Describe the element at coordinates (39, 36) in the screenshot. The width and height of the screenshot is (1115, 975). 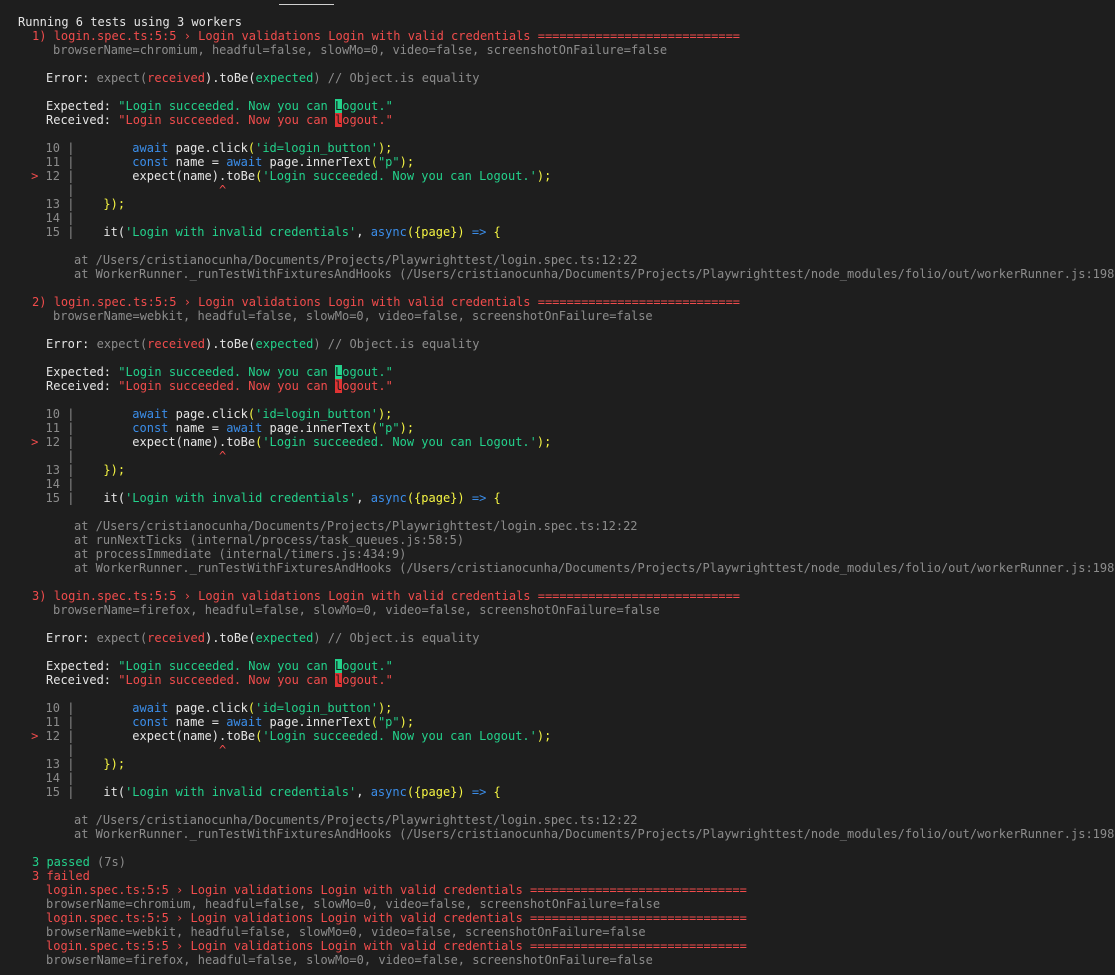
I see `failure-index: 1)` at that location.